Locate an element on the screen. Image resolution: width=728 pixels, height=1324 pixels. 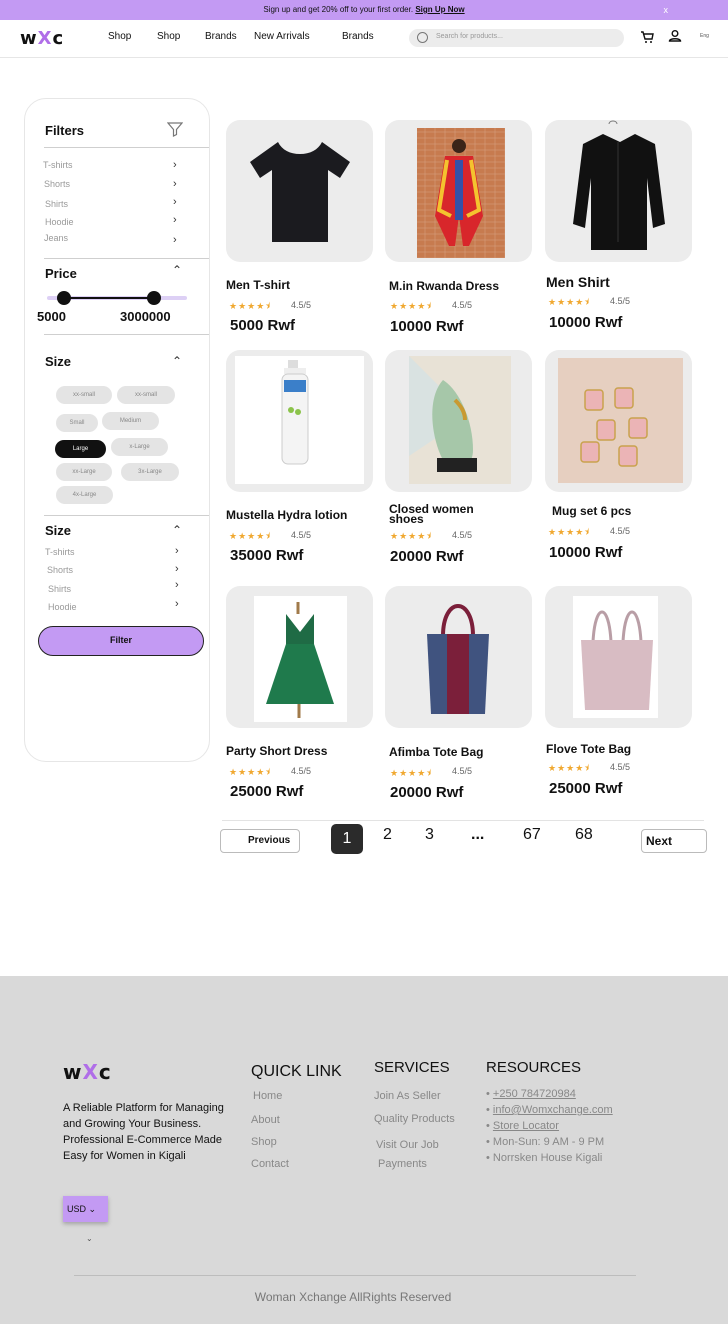
page-68: 68 is located at coordinates (584, 835).